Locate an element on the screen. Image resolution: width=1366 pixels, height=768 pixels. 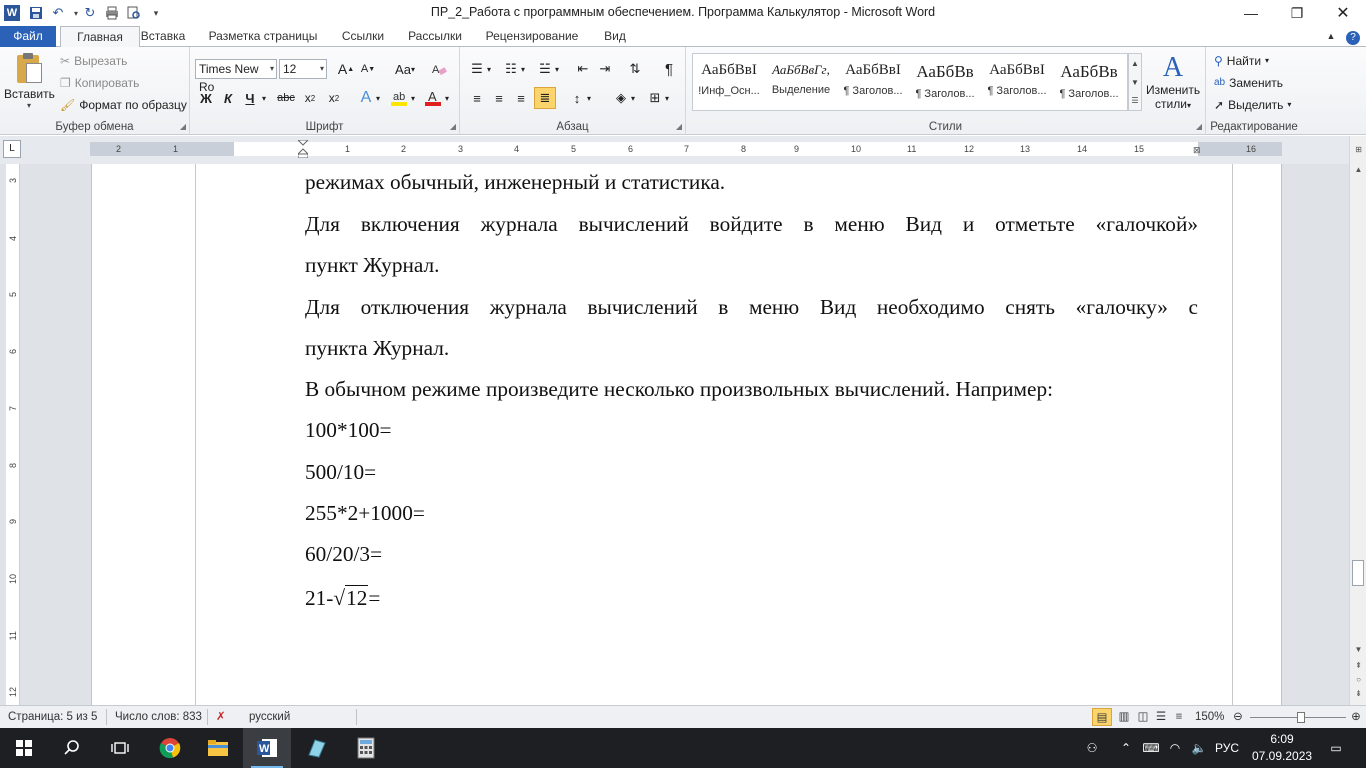
tab-review: Рецензирование is located at coordinates (532, 36).